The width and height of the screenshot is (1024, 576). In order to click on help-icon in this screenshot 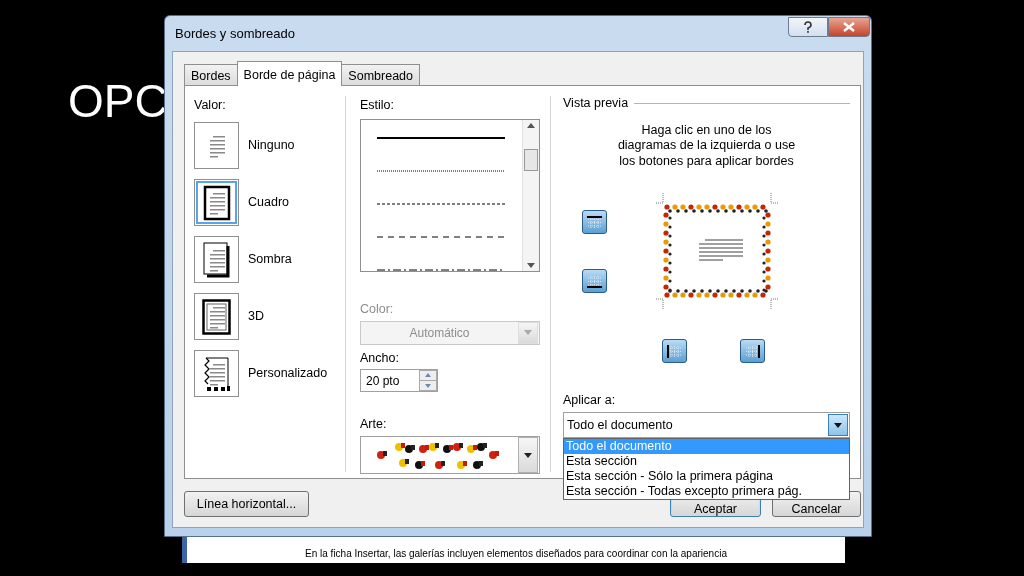, I will do `click(808, 27)`.